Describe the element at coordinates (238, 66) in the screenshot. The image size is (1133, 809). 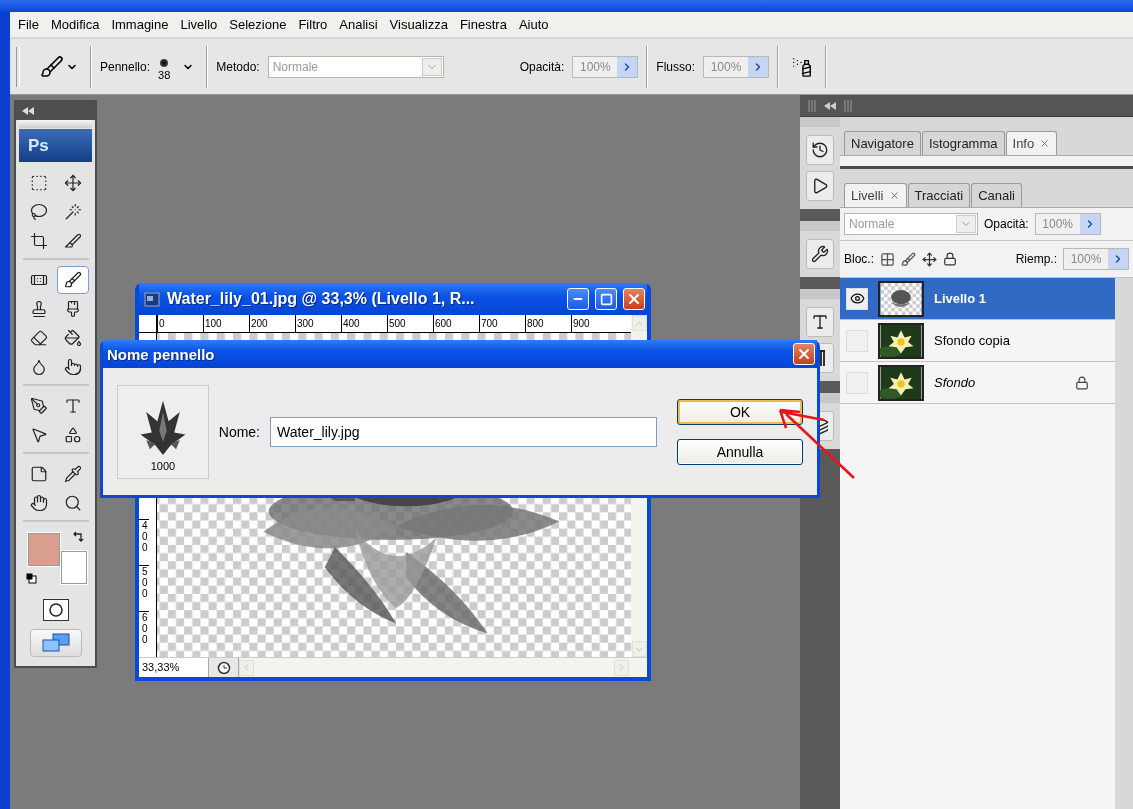
I see `mode-label: Metodo:` at that location.